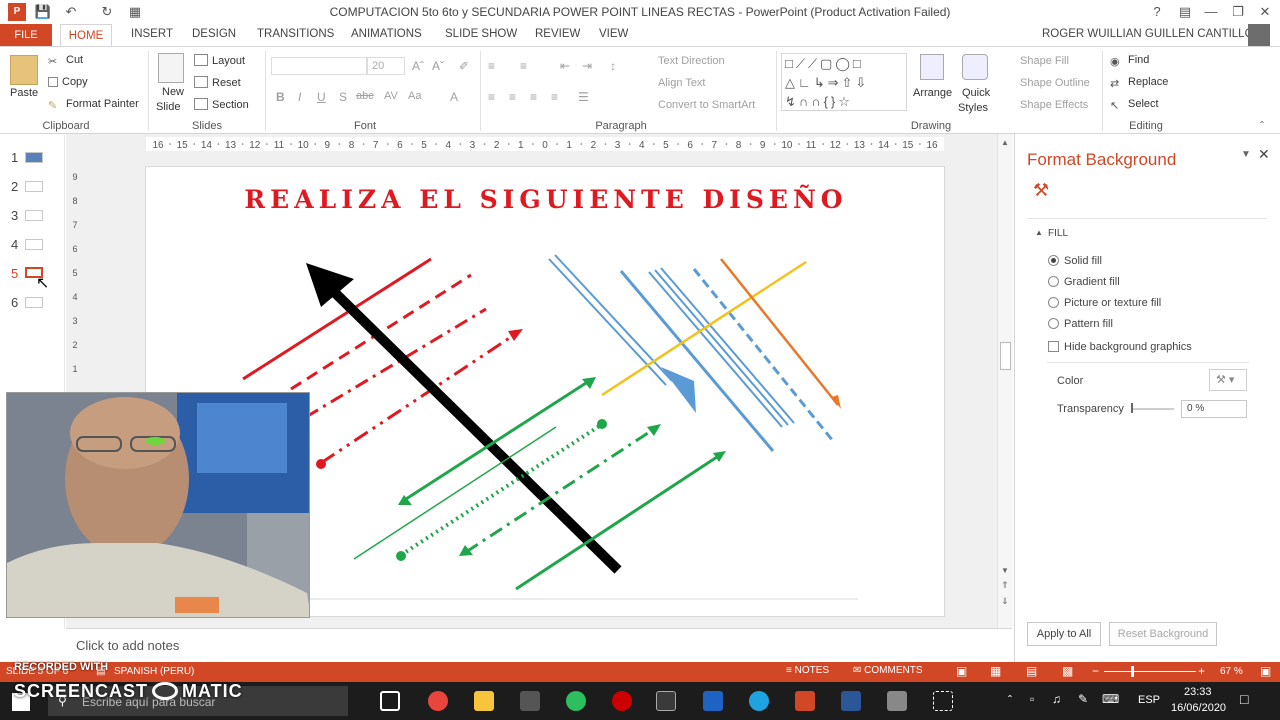 The height and width of the screenshot is (720, 1280). What do you see at coordinates (1132, 671) in the screenshot?
I see `zoom-slider-thumb` at bounding box center [1132, 671].